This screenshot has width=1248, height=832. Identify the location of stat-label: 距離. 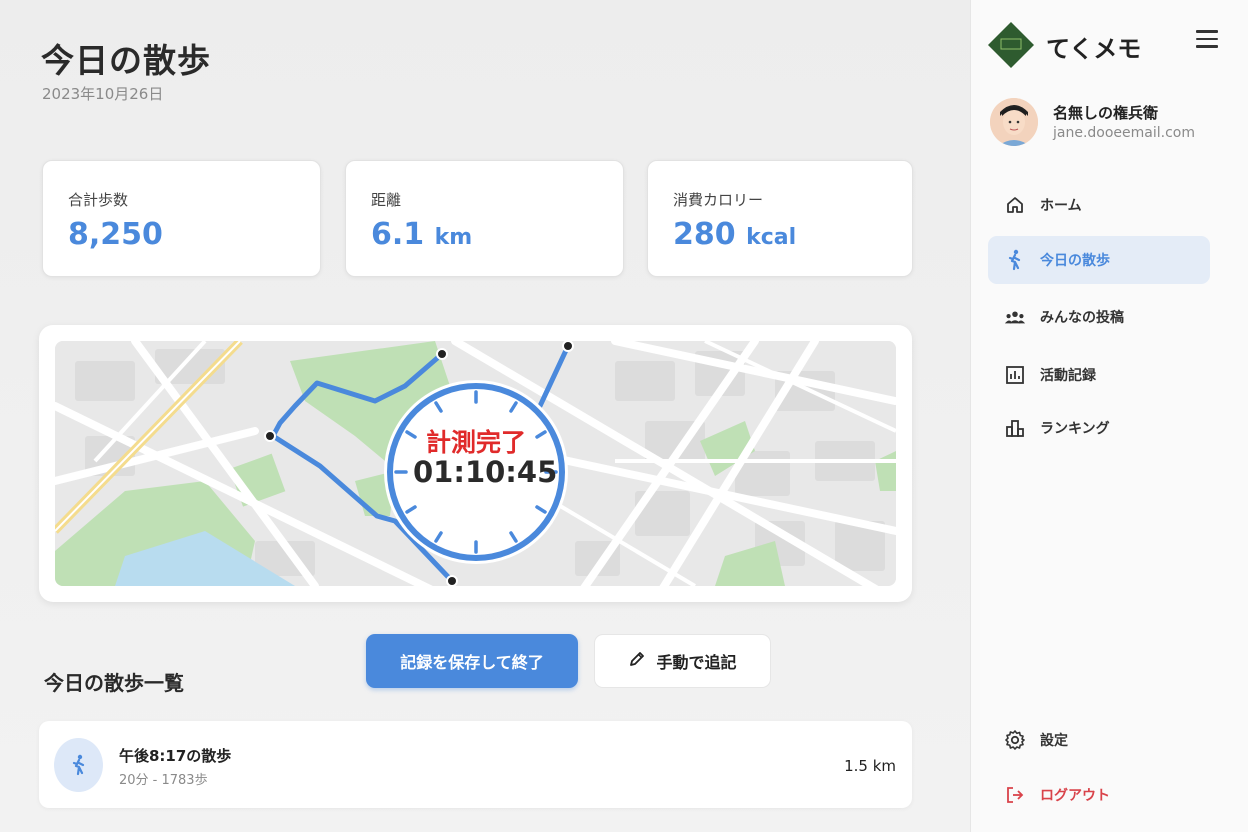
(386, 200).